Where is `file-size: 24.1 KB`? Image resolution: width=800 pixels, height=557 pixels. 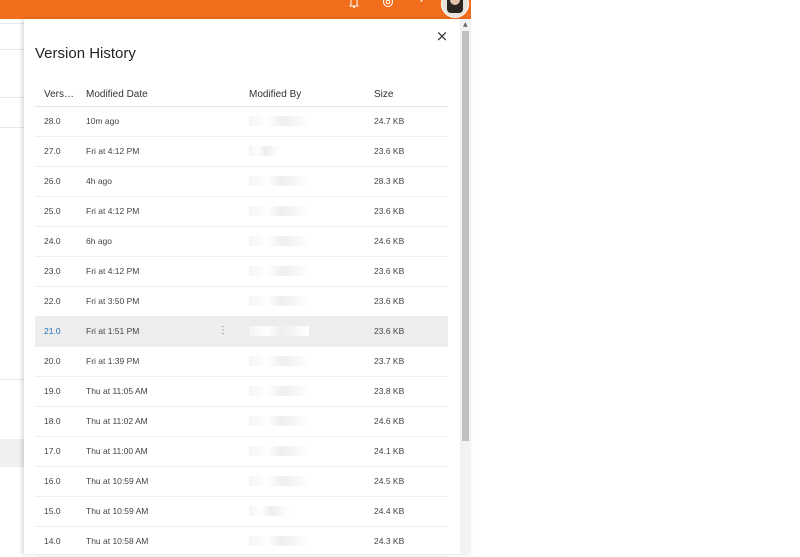
file-size: 24.1 KB is located at coordinates (389, 451).